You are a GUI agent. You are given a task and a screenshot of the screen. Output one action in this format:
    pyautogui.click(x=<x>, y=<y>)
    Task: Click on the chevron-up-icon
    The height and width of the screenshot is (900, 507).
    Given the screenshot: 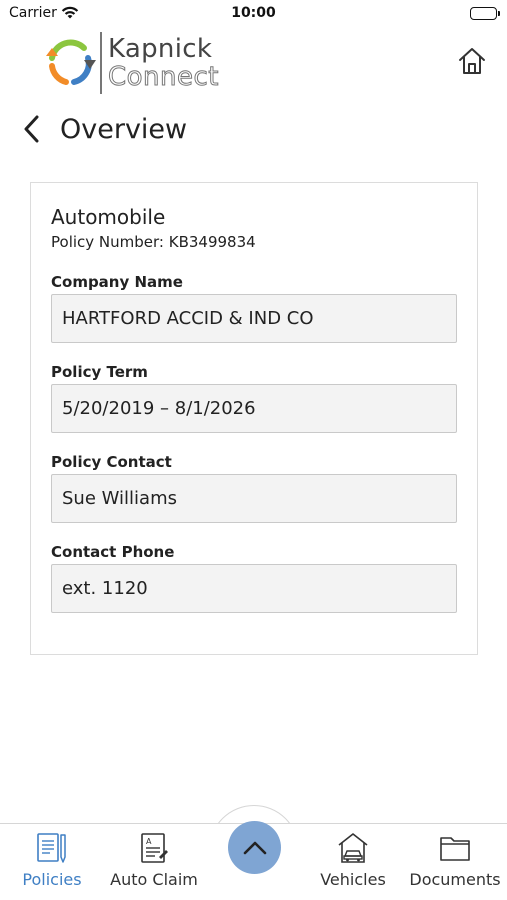 What is the action you would take?
    pyautogui.click(x=254, y=847)
    